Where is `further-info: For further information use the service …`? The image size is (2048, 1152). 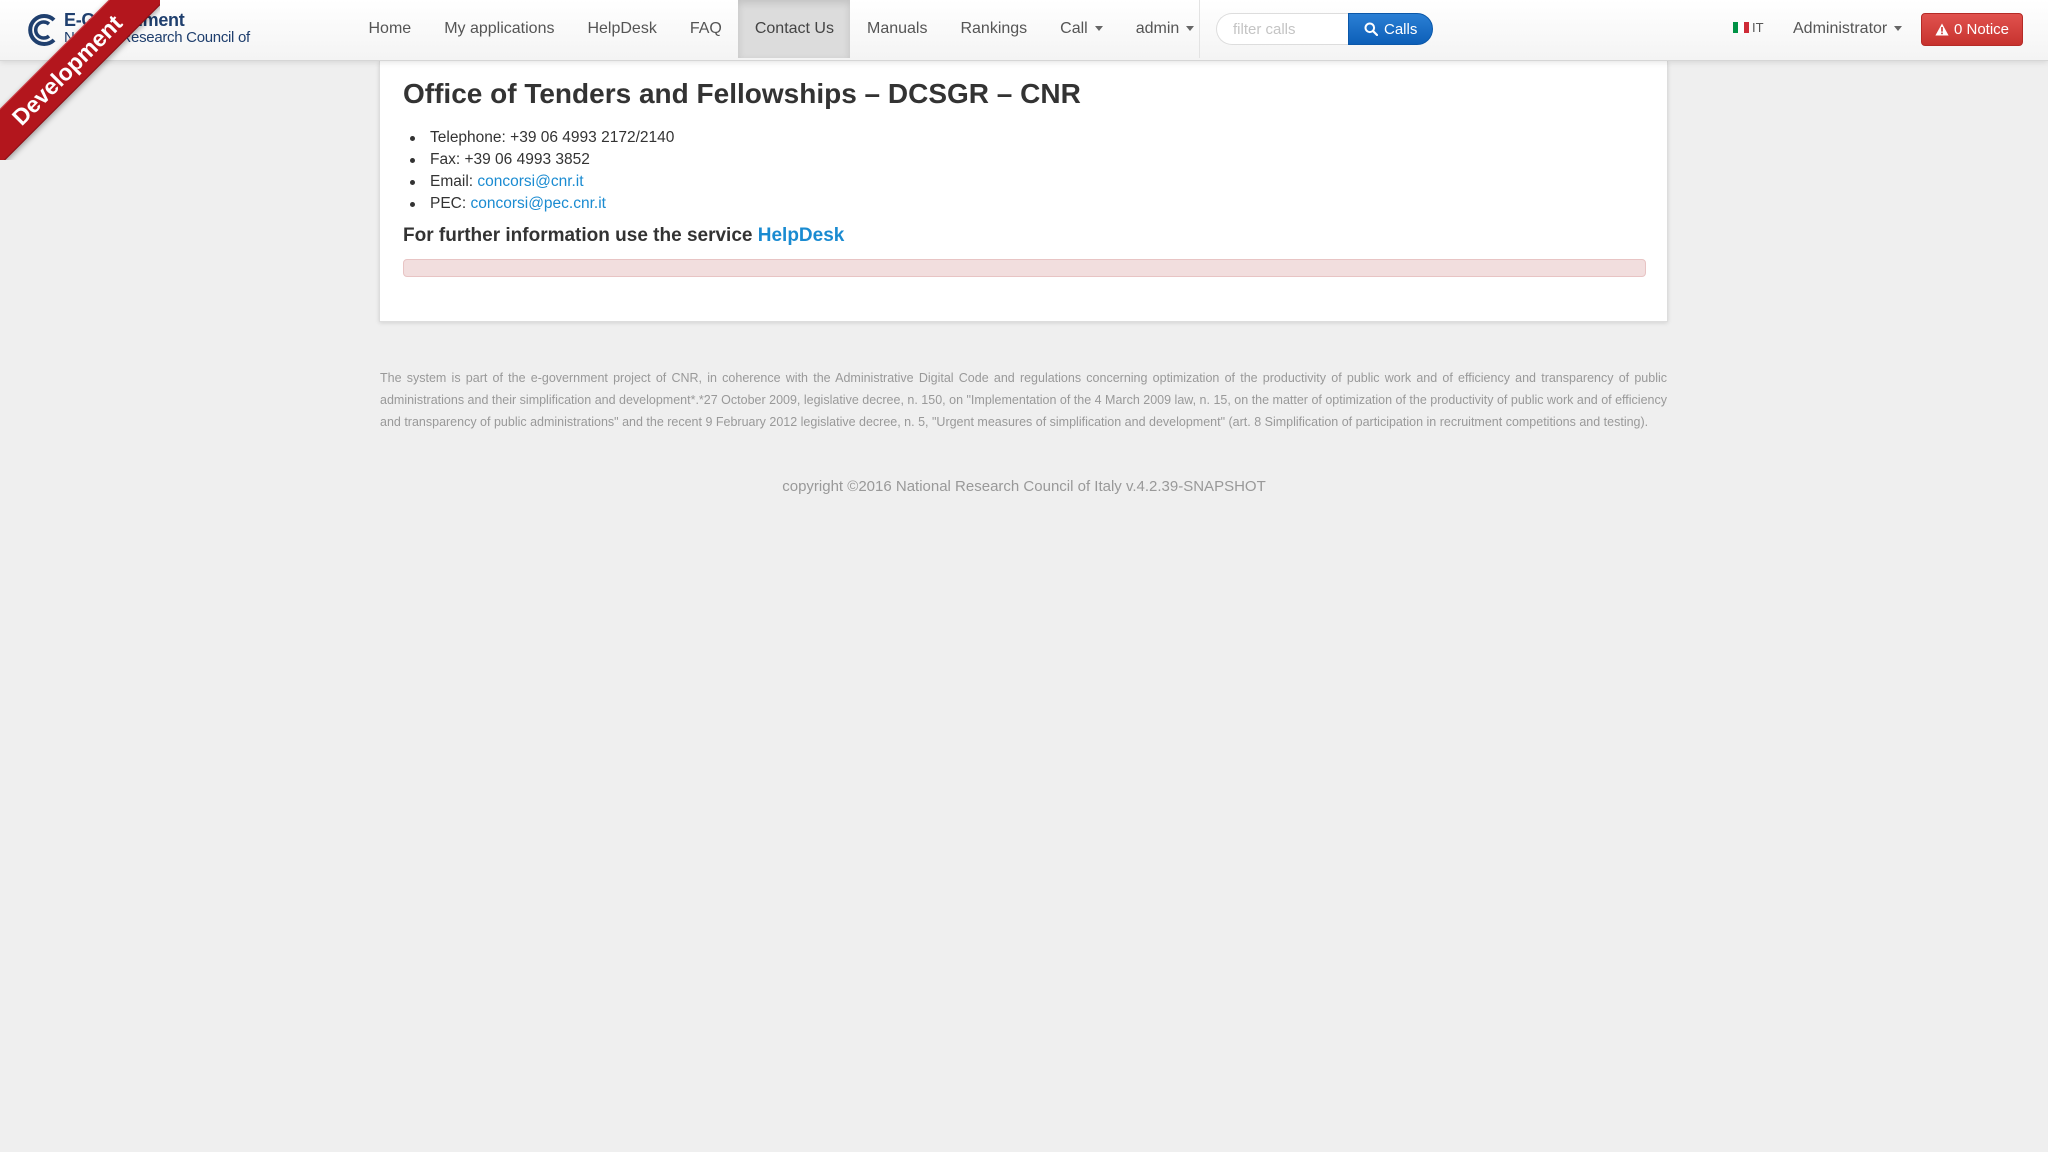 further-info: For further information use the service … is located at coordinates (623, 236).